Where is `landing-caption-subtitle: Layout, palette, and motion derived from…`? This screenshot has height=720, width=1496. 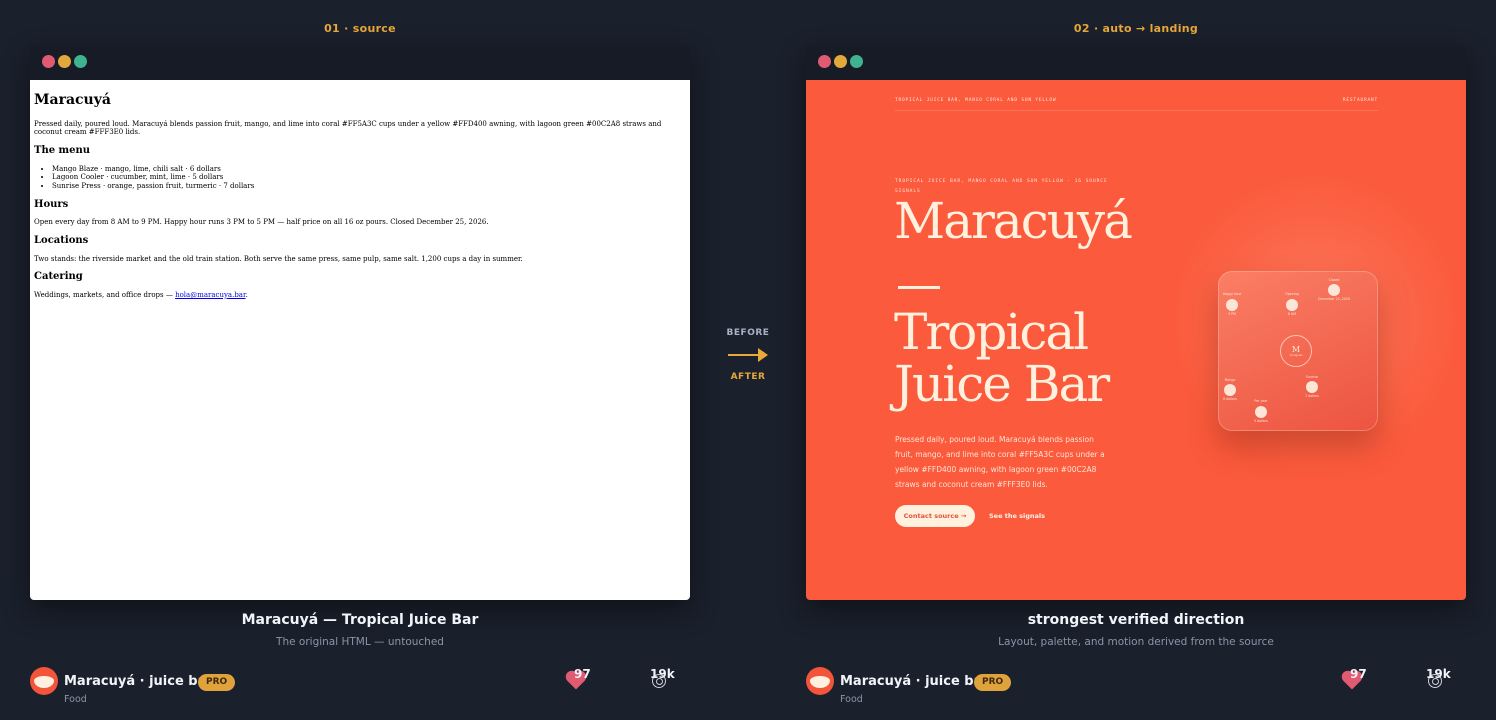
landing-caption-subtitle: Layout, palette, and motion derived from… is located at coordinates (1136, 642).